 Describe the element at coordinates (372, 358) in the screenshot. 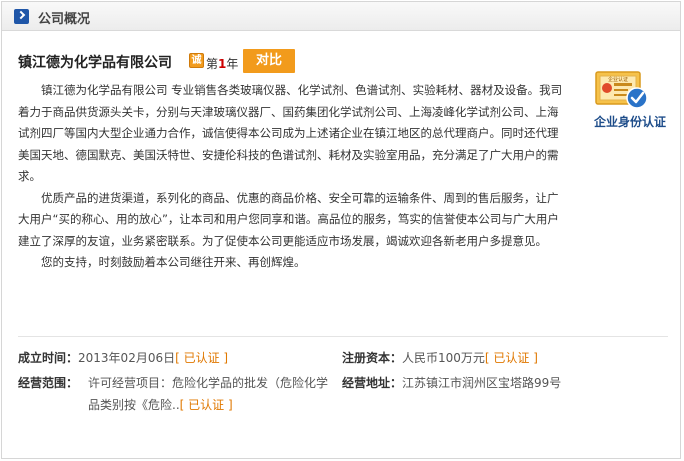

I see `capital-label: 注册资本：` at that location.